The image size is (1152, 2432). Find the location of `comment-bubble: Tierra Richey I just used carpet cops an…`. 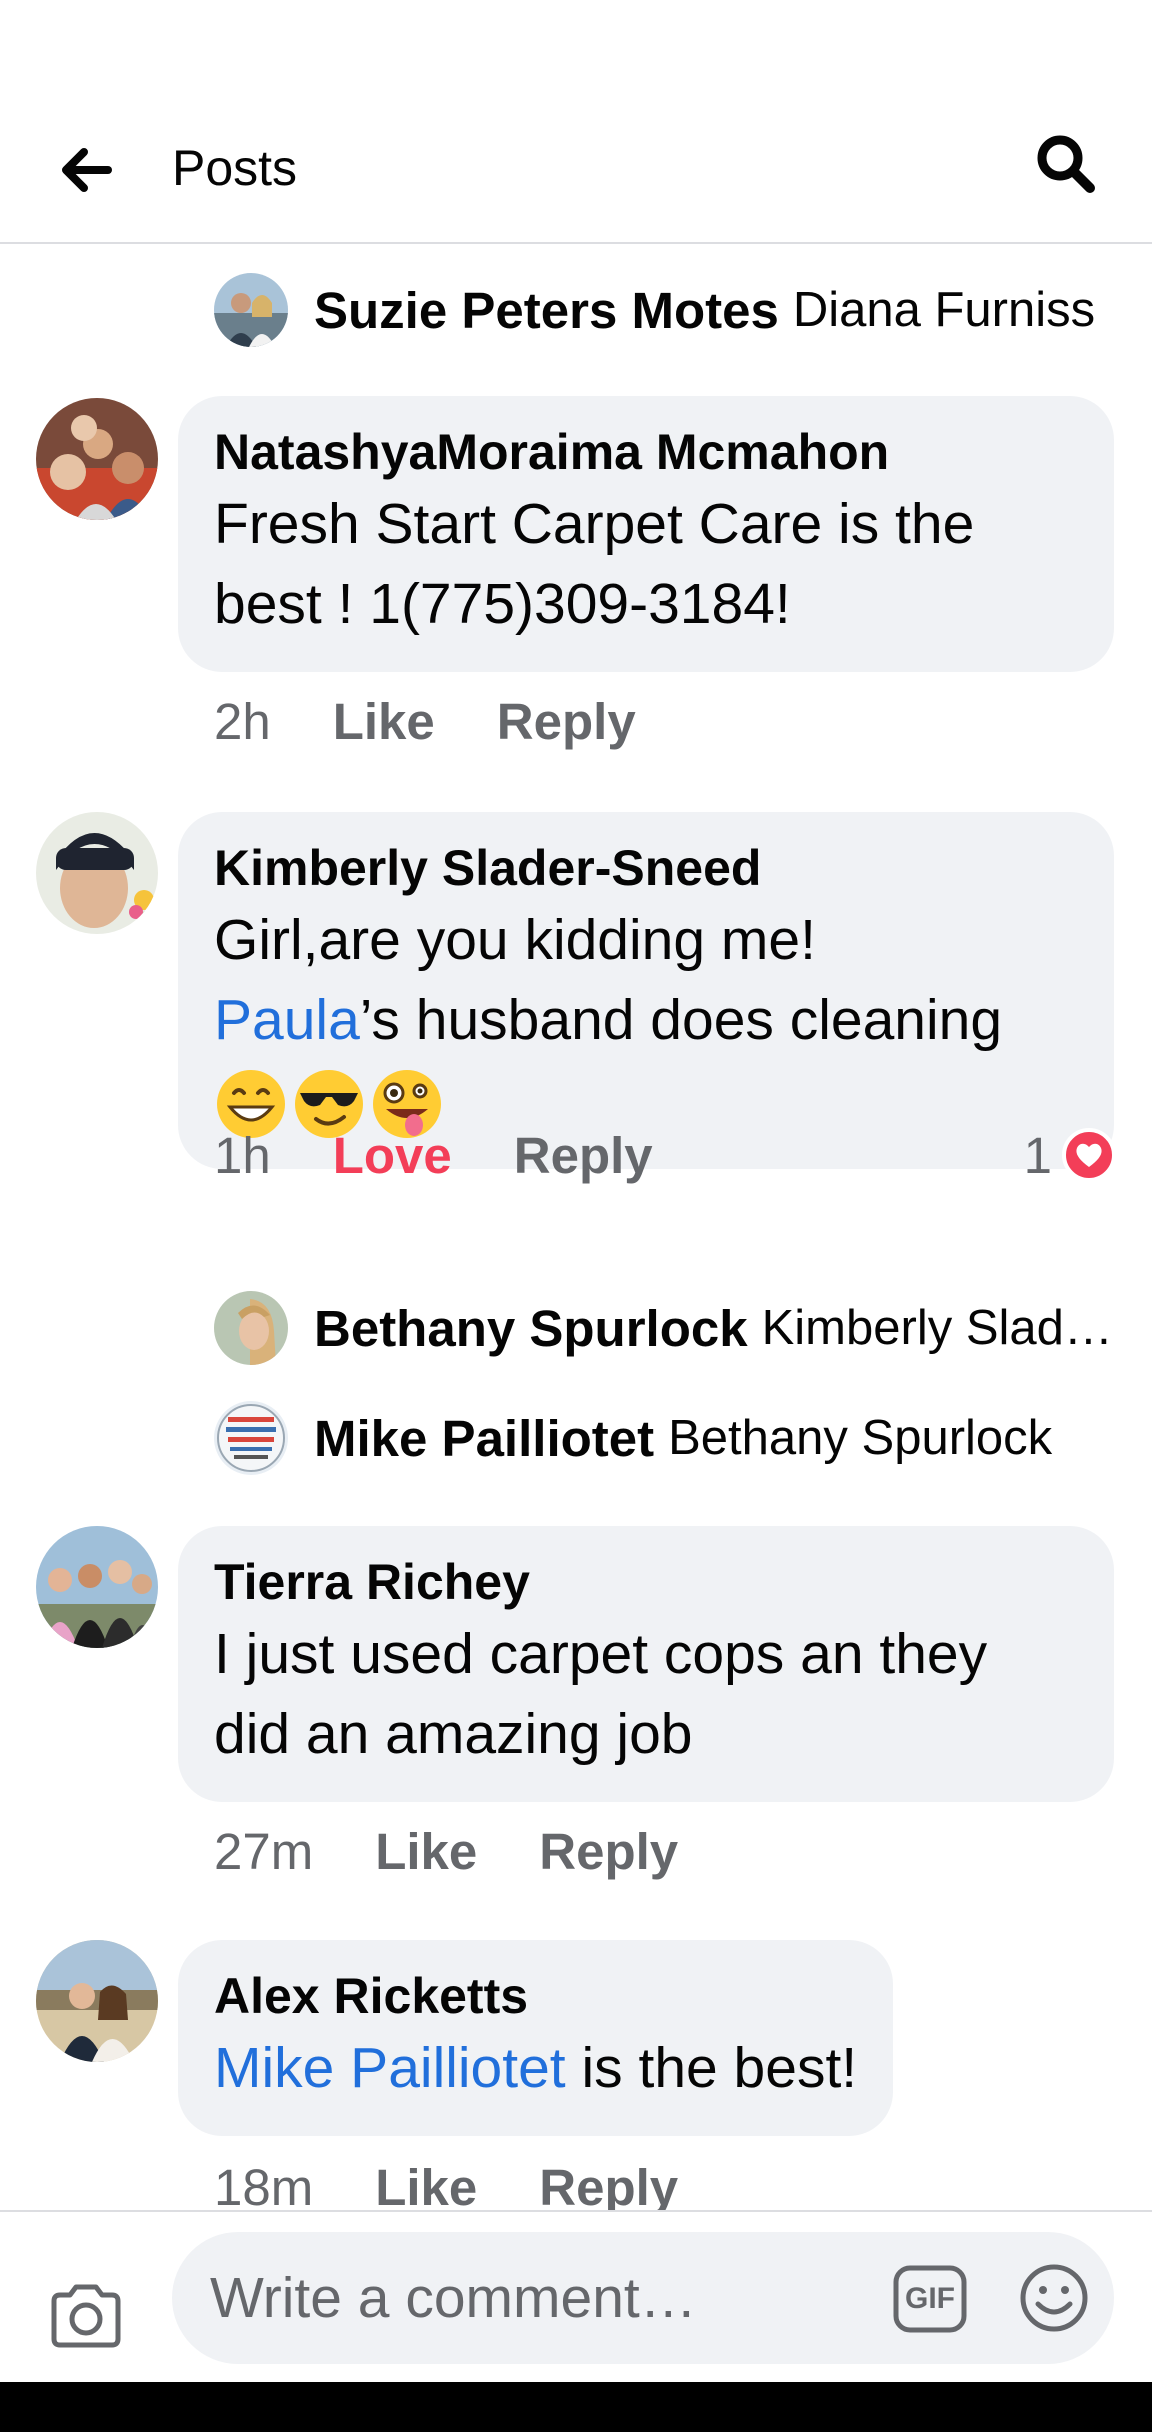

comment-bubble: Tierra Richey I just used carpet cops an… is located at coordinates (646, 1664).